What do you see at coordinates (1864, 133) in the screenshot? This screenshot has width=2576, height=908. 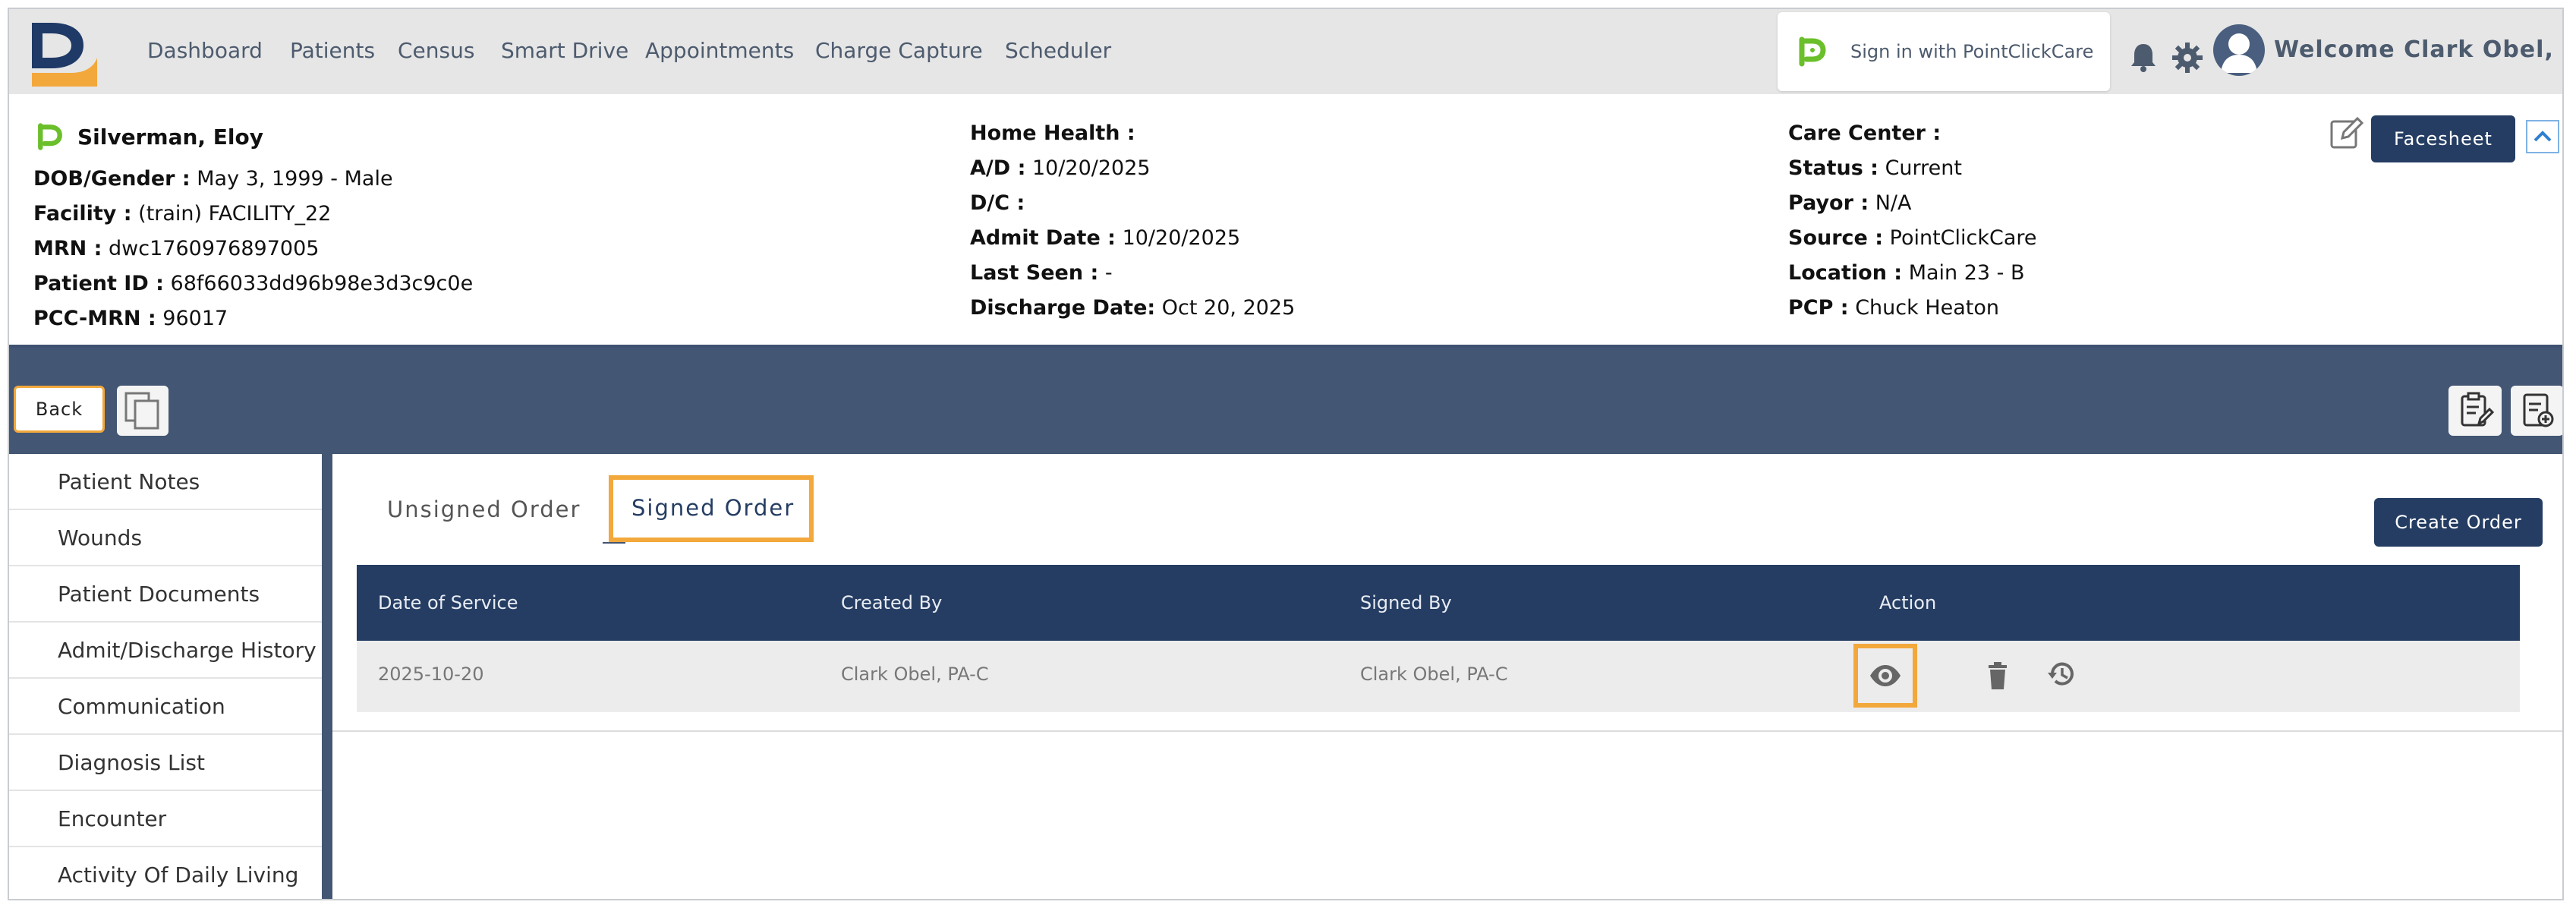 I see `field-label: Care Center :` at bounding box center [1864, 133].